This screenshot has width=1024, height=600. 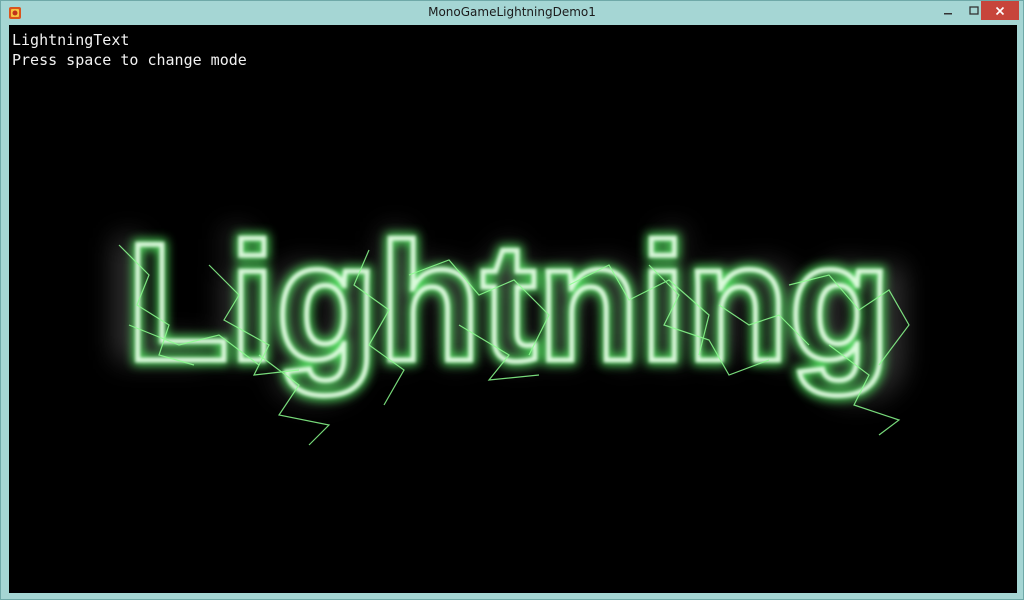 What do you see at coordinates (974, 10) in the screenshot?
I see `maximize-icon` at bounding box center [974, 10].